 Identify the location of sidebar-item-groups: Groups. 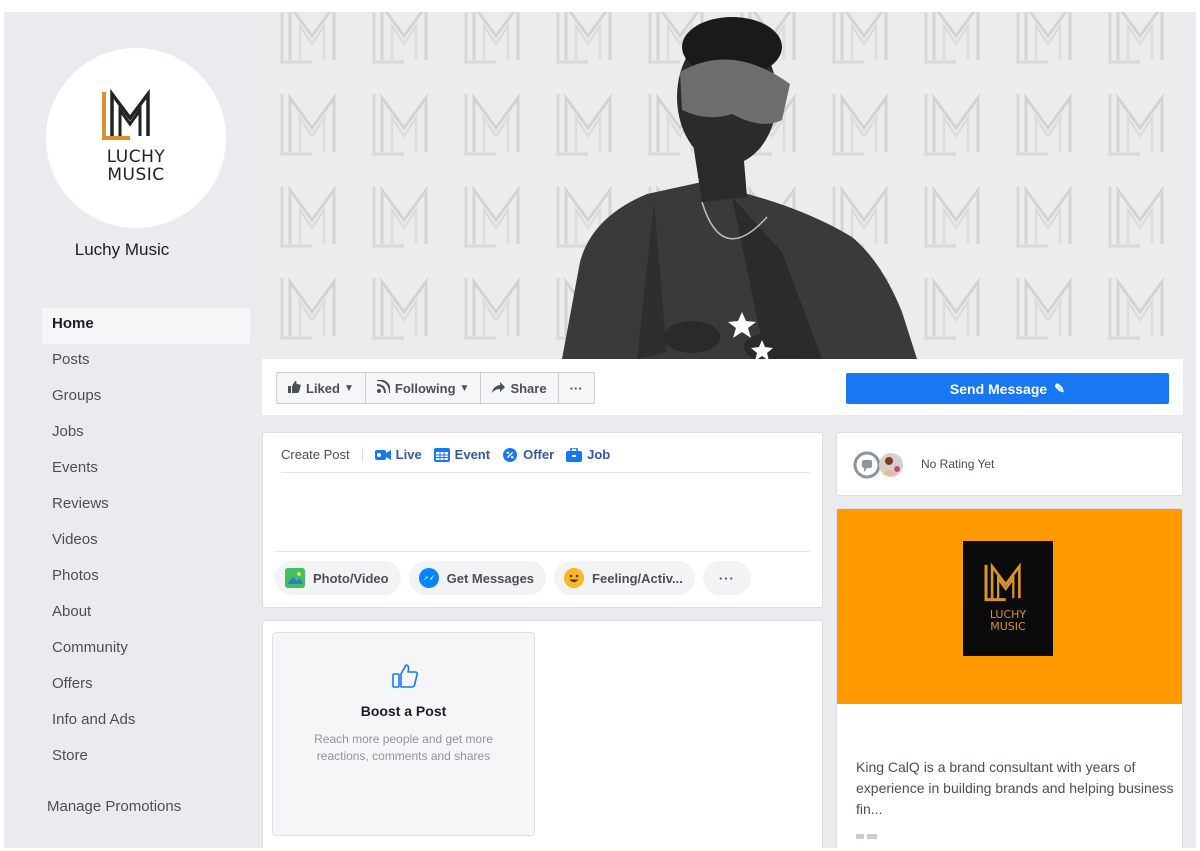
(146, 398).